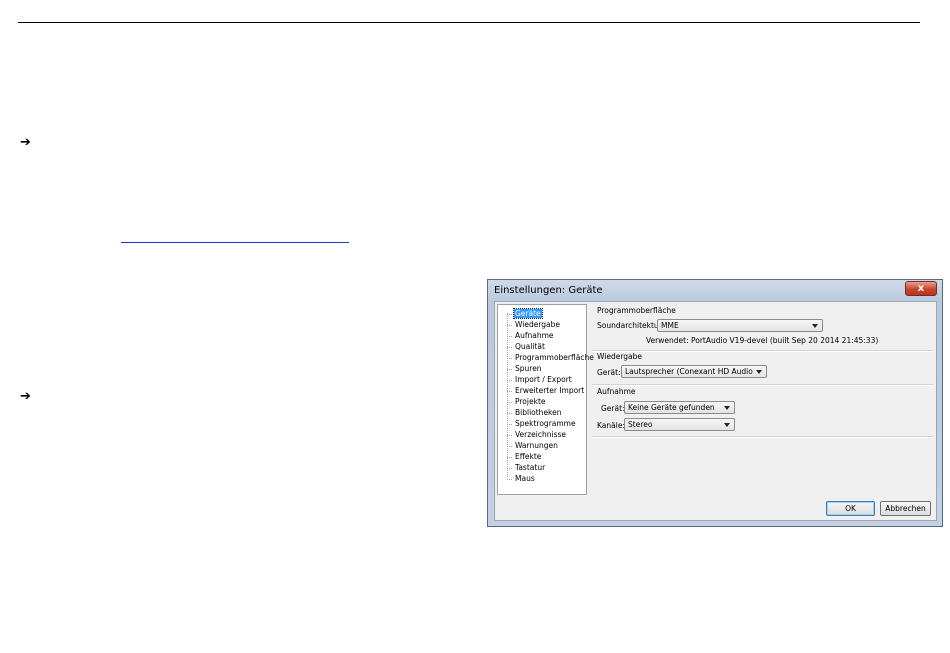 The height and width of the screenshot is (653, 950). Describe the element at coordinates (526, 346) in the screenshot. I see `tree-item-qualitaet: Qualität` at that location.